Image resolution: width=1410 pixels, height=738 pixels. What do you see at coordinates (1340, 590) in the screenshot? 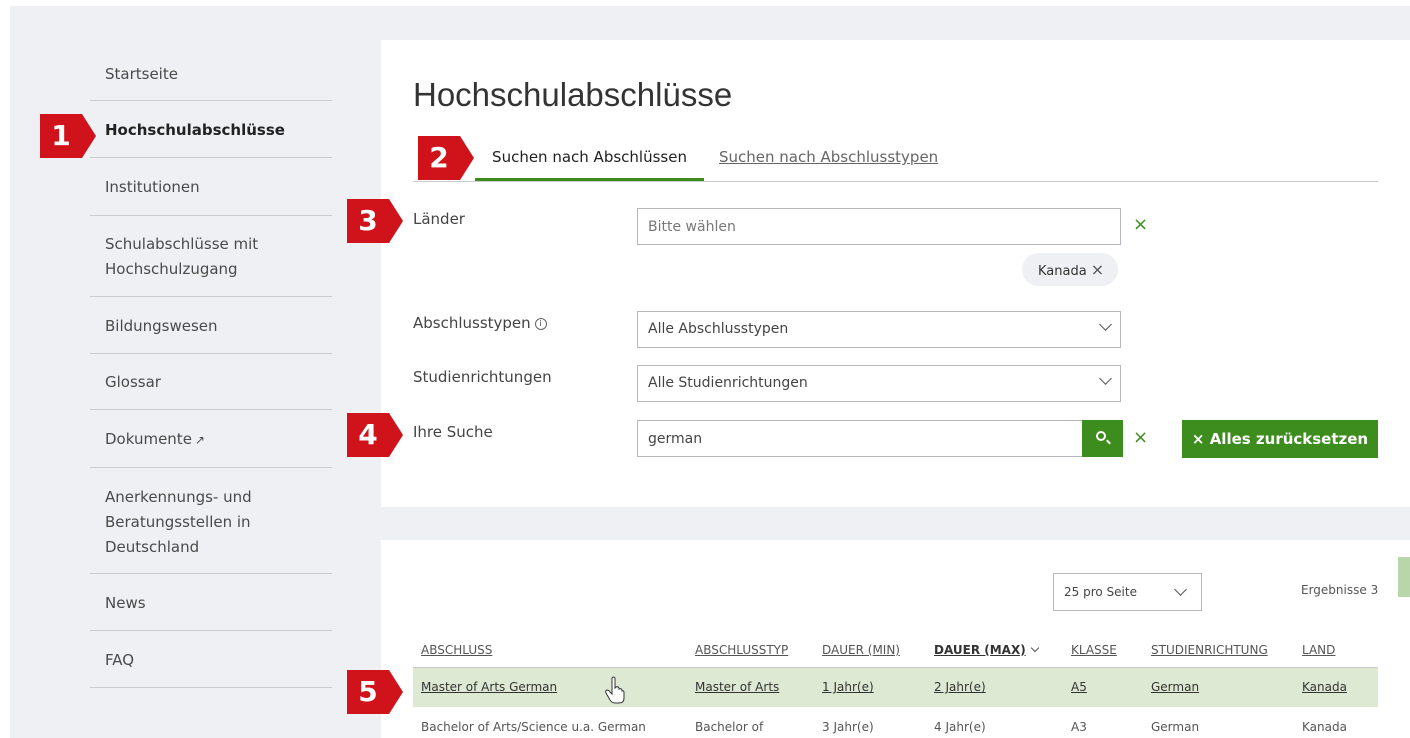
I see `results-count: Ergebnisse 3` at bounding box center [1340, 590].